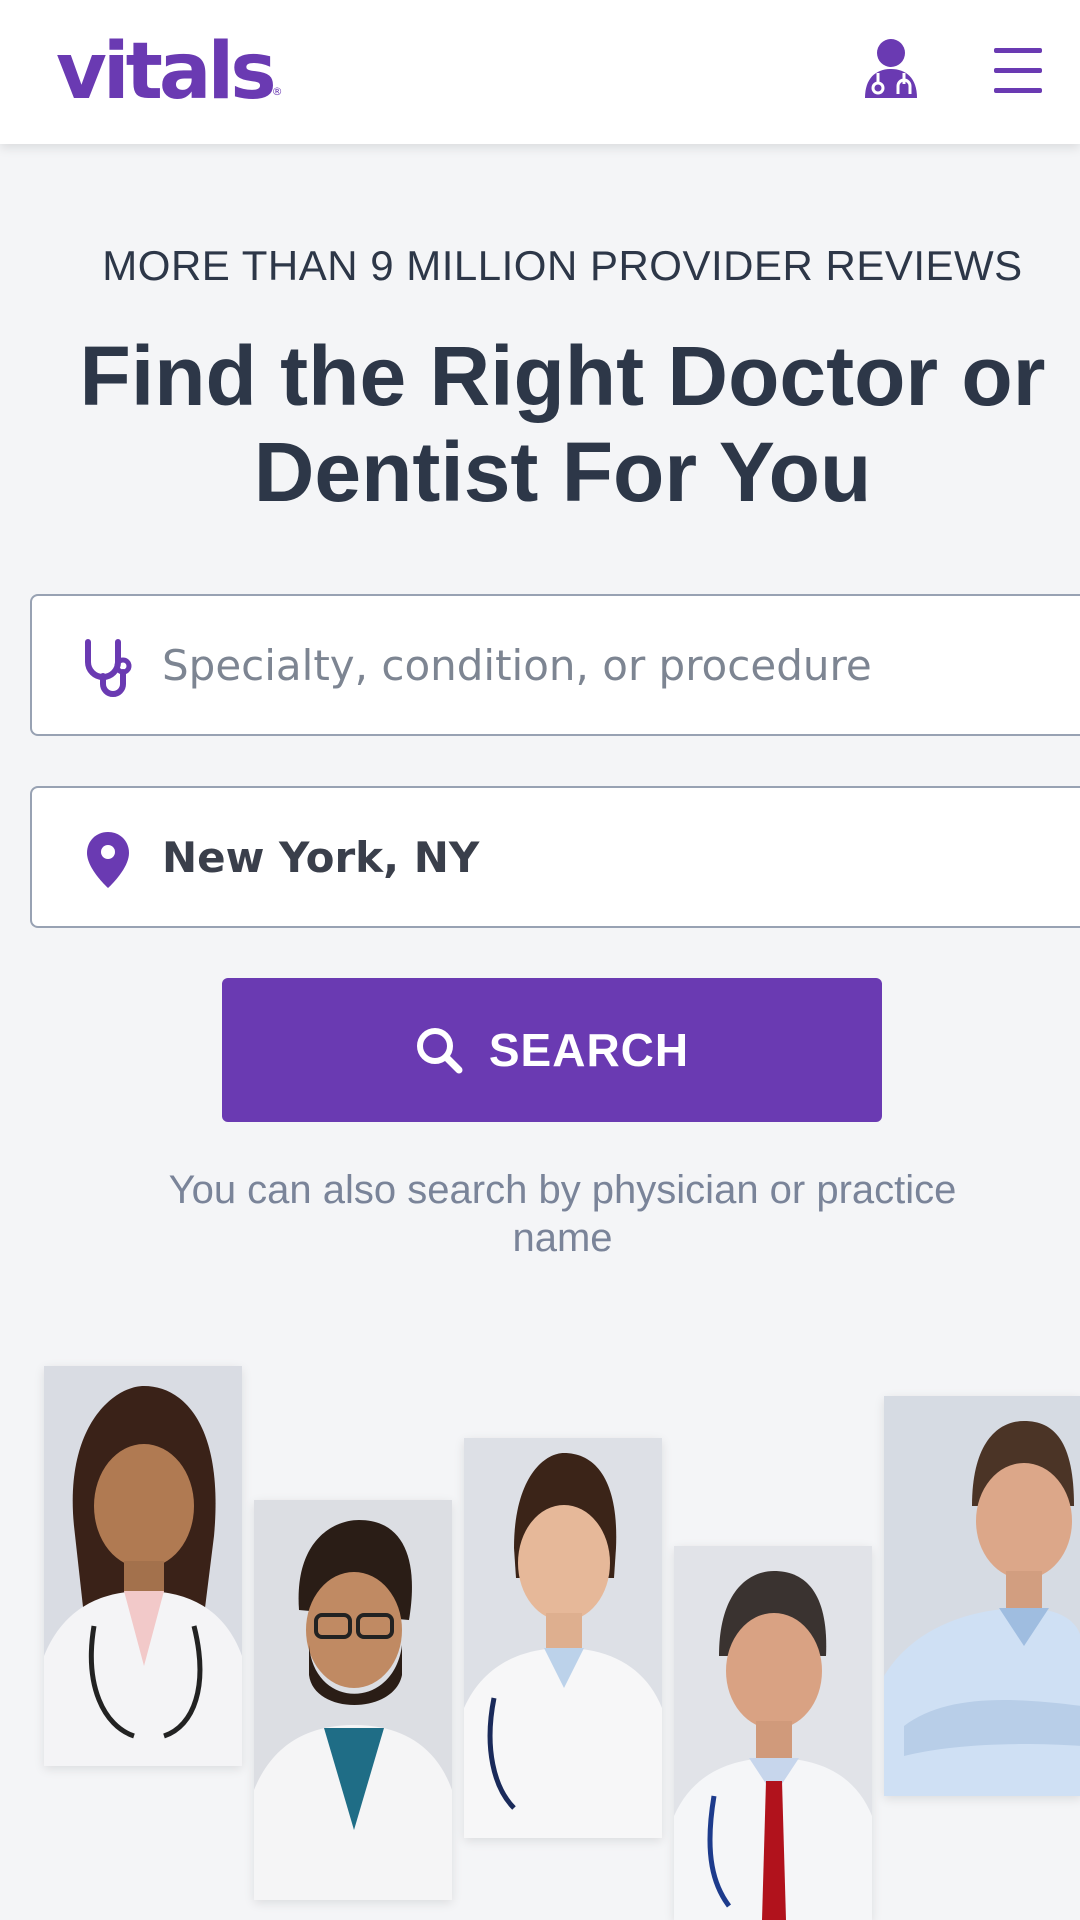 Image resolution: width=1080 pixels, height=1920 pixels. What do you see at coordinates (562, 265) in the screenshot?
I see `reviews-tagline: MORE THAN 9 MILLION PROVIDER REVIEWS` at bounding box center [562, 265].